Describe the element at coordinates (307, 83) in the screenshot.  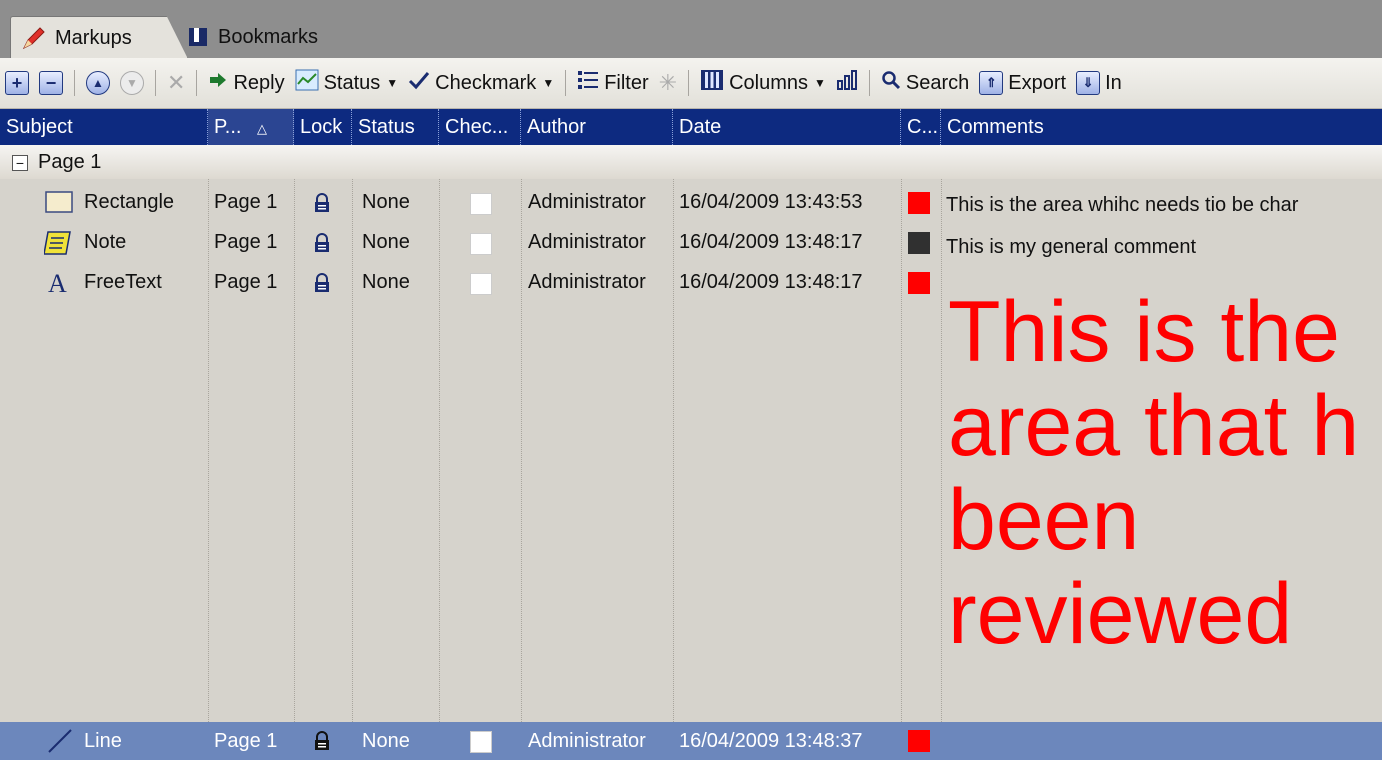
I see `status-icon` at that location.